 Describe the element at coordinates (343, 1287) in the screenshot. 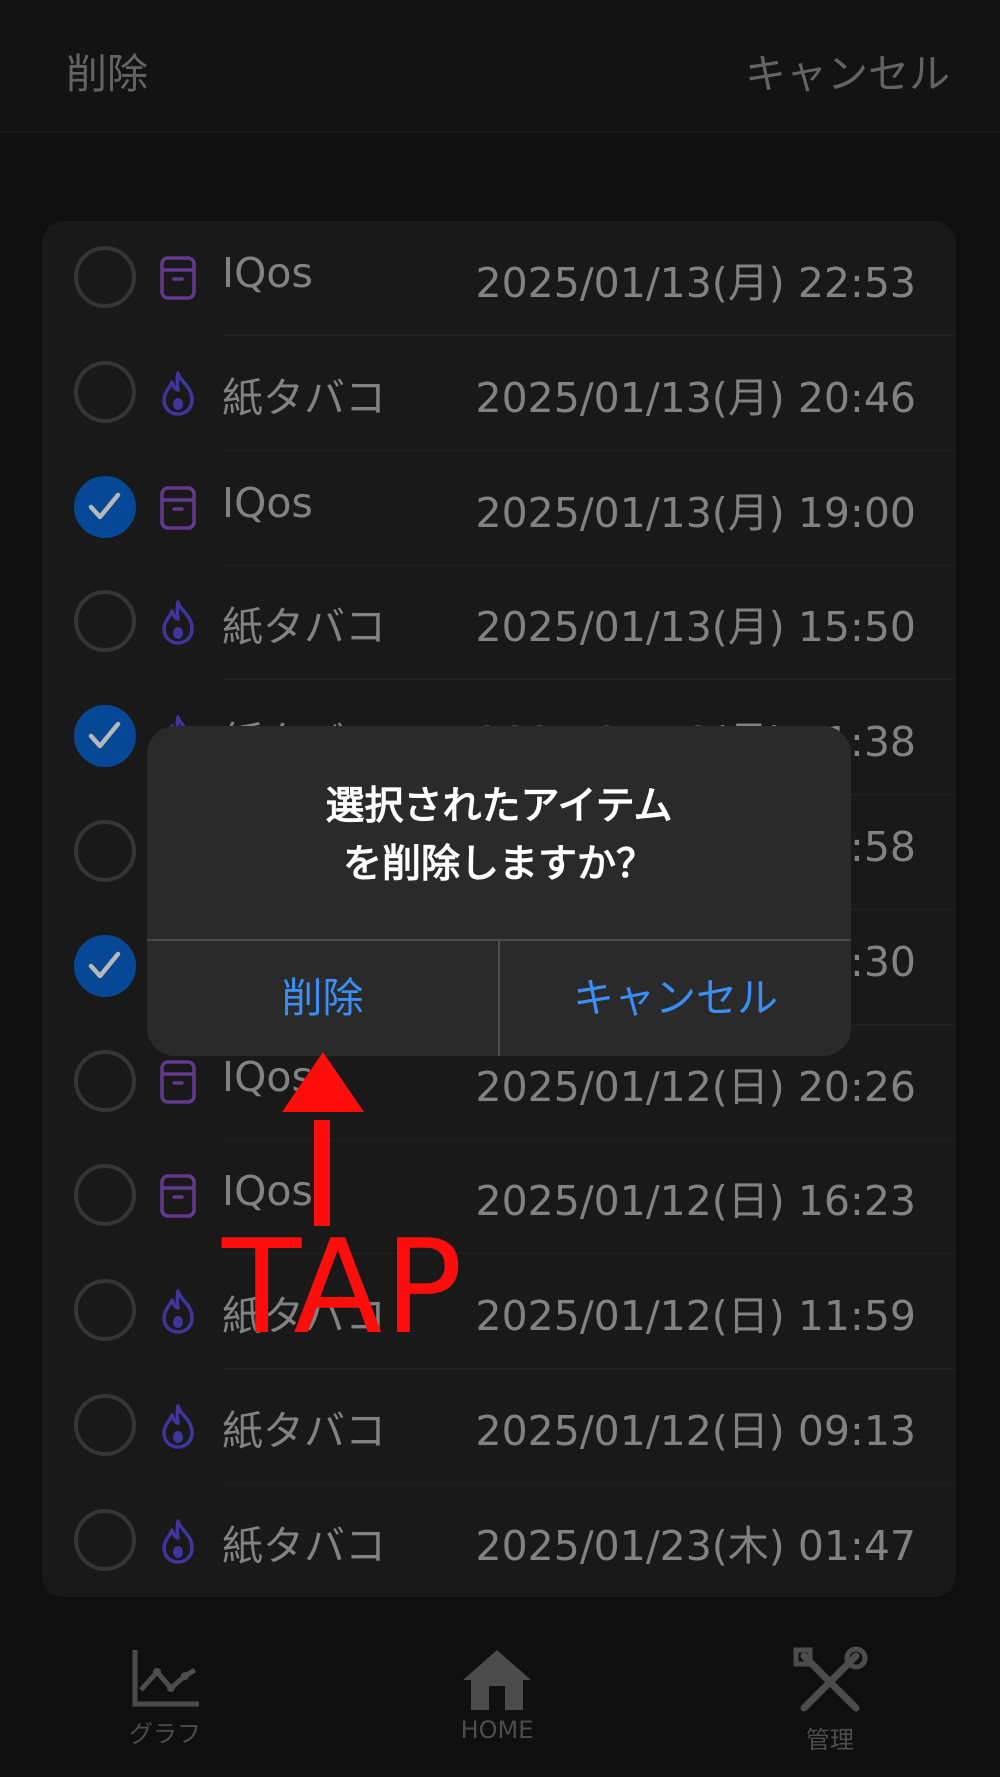

I see `annotation-tap-label: TAP` at that location.